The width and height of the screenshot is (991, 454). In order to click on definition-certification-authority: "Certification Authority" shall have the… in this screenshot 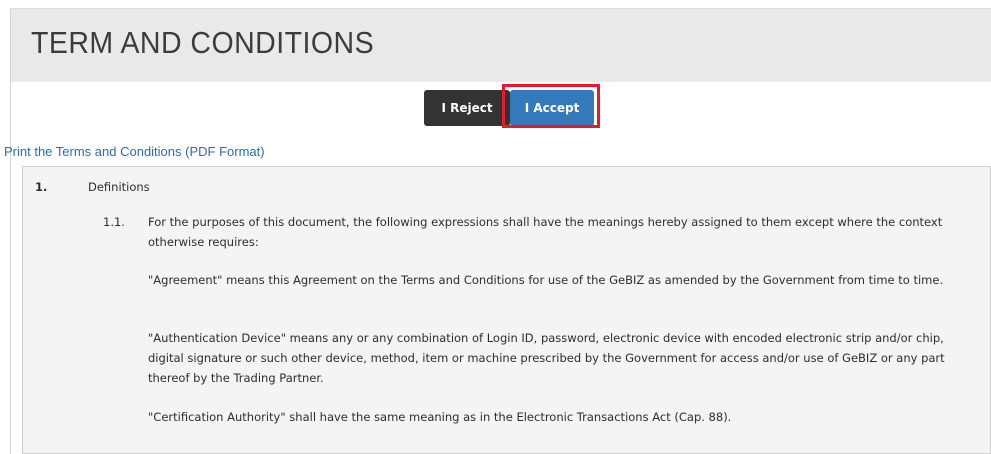, I will do `click(440, 417)`.